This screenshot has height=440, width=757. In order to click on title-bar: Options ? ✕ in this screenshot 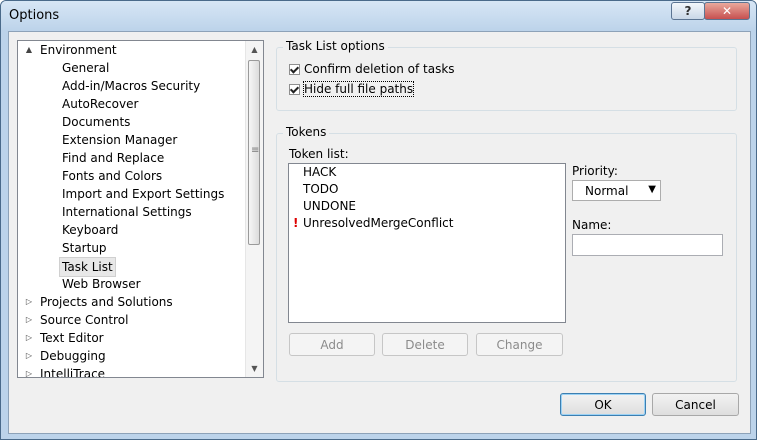, I will do `click(378, 16)`.